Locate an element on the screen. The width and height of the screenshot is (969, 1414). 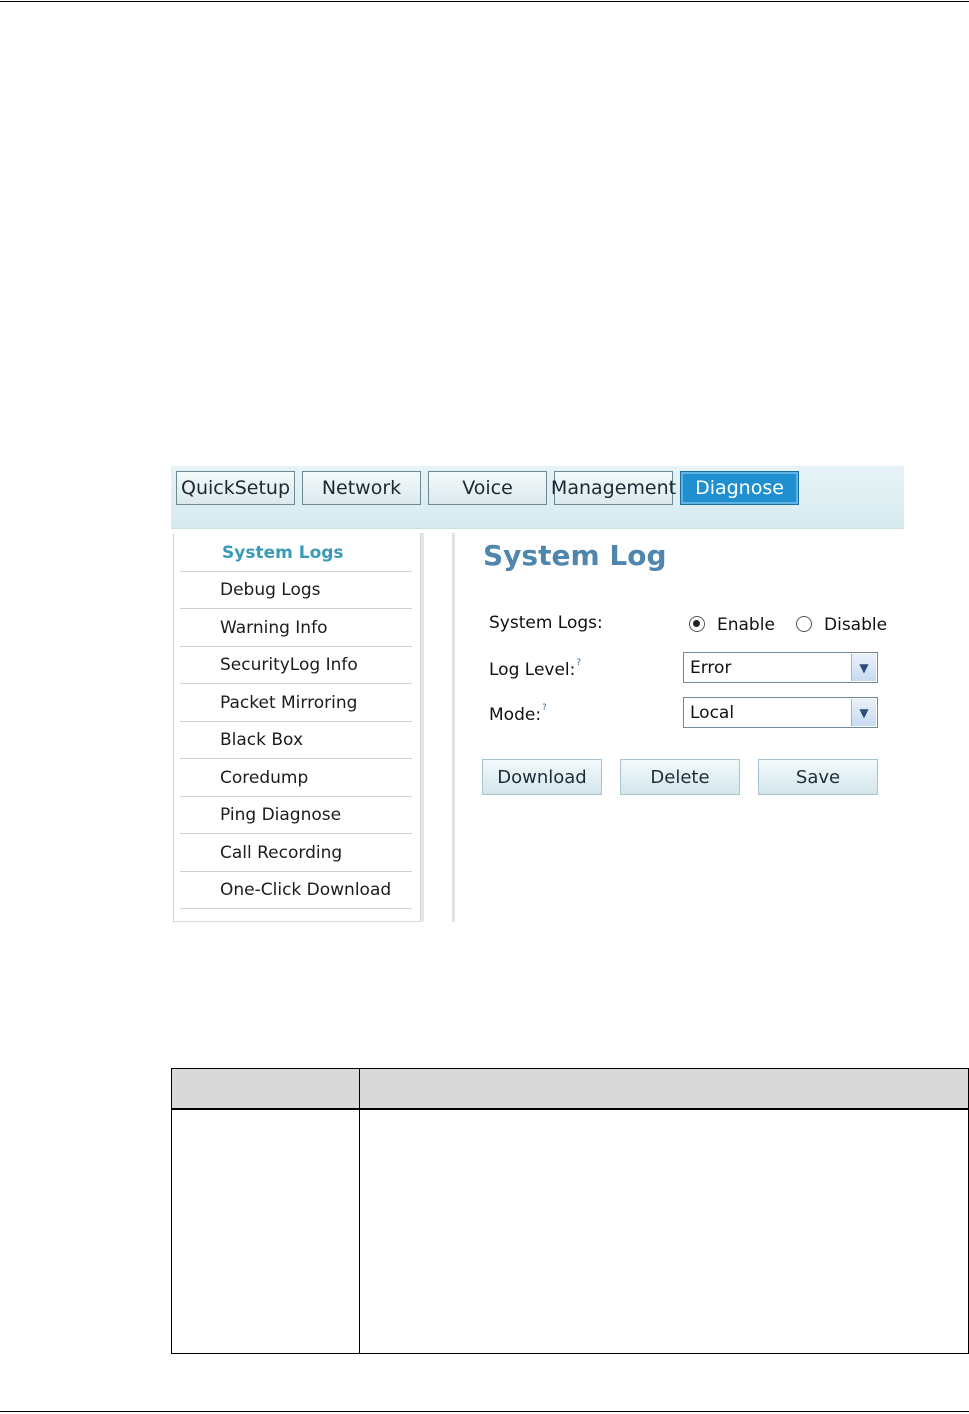
mode-select: Local ▼ is located at coordinates (780, 712).